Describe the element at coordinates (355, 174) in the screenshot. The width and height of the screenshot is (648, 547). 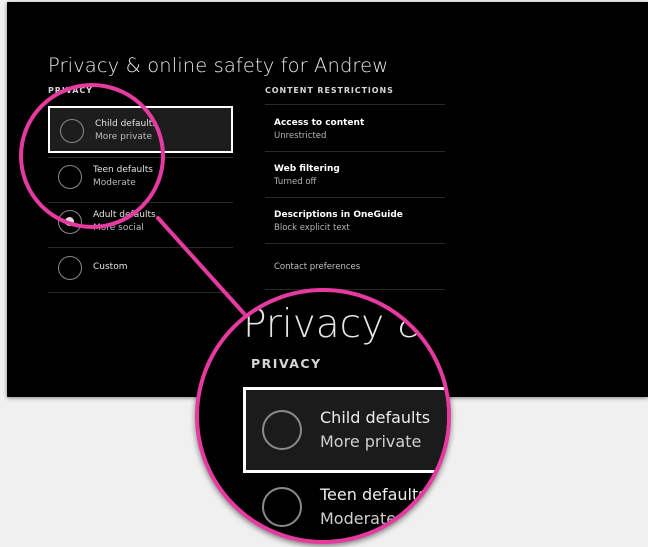
I see `web-filtering-item: Web filtering Turned off` at that location.